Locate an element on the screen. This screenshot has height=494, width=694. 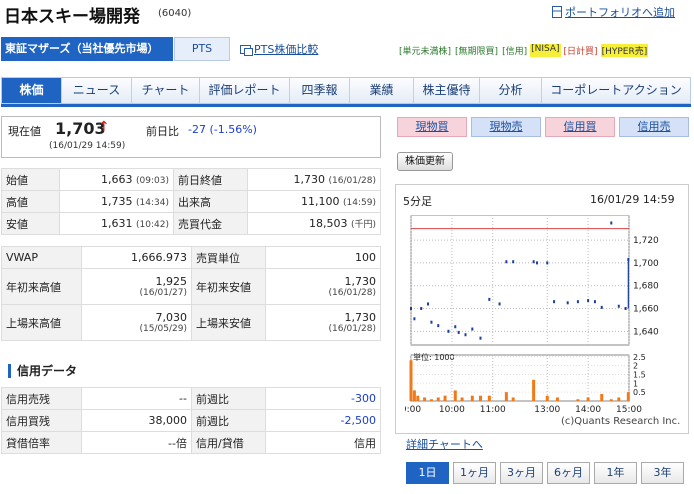
high-label: 高値 is located at coordinates (30, 201).